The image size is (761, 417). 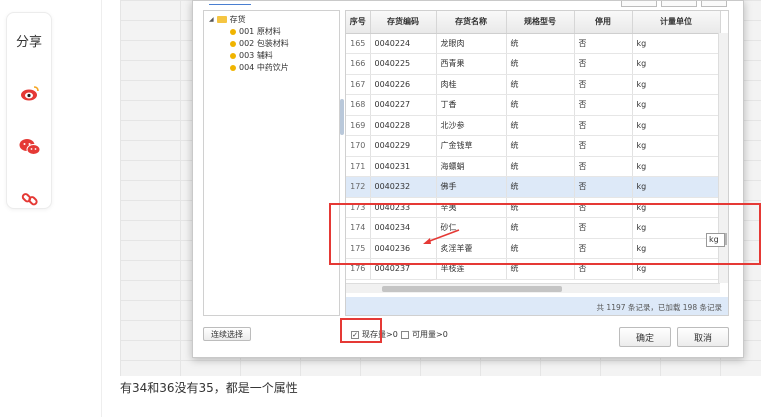 I want to click on table-row: 165 0040224 龙眼肉统否 kg, so click(x=533, y=43).